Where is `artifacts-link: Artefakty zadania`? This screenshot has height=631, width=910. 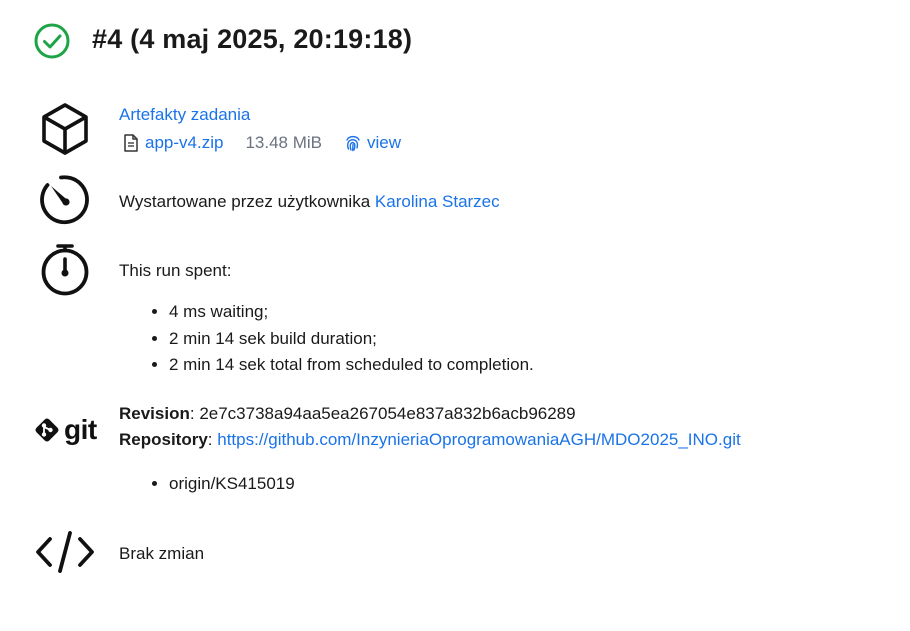
artifacts-link: Artefakty zadania is located at coordinates (184, 115).